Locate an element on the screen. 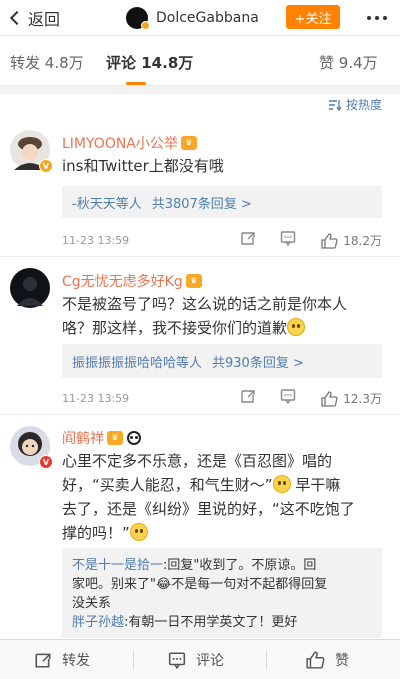 This screenshot has width=400, height=679. username-text: 阎鹤祥 is located at coordinates (83, 439).